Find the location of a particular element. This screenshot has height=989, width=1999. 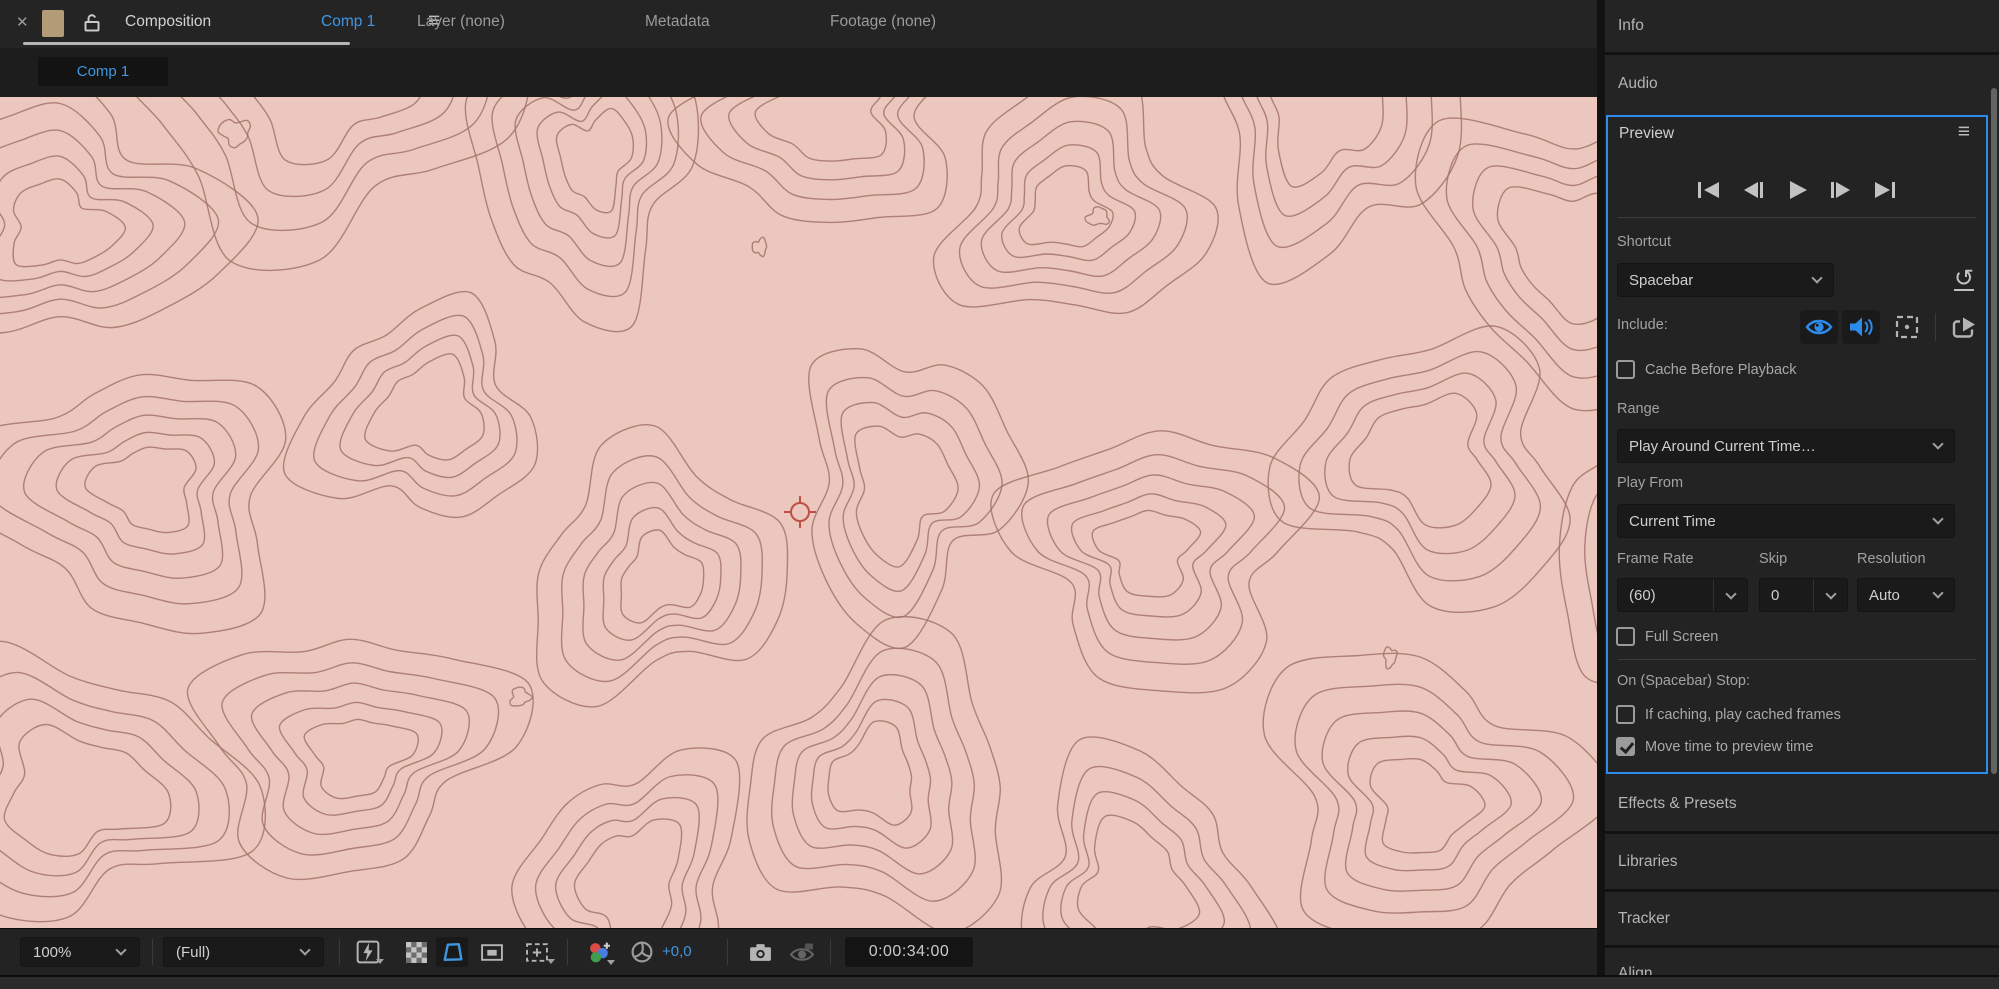

grid-guides-button is located at coordinates (538, 952).